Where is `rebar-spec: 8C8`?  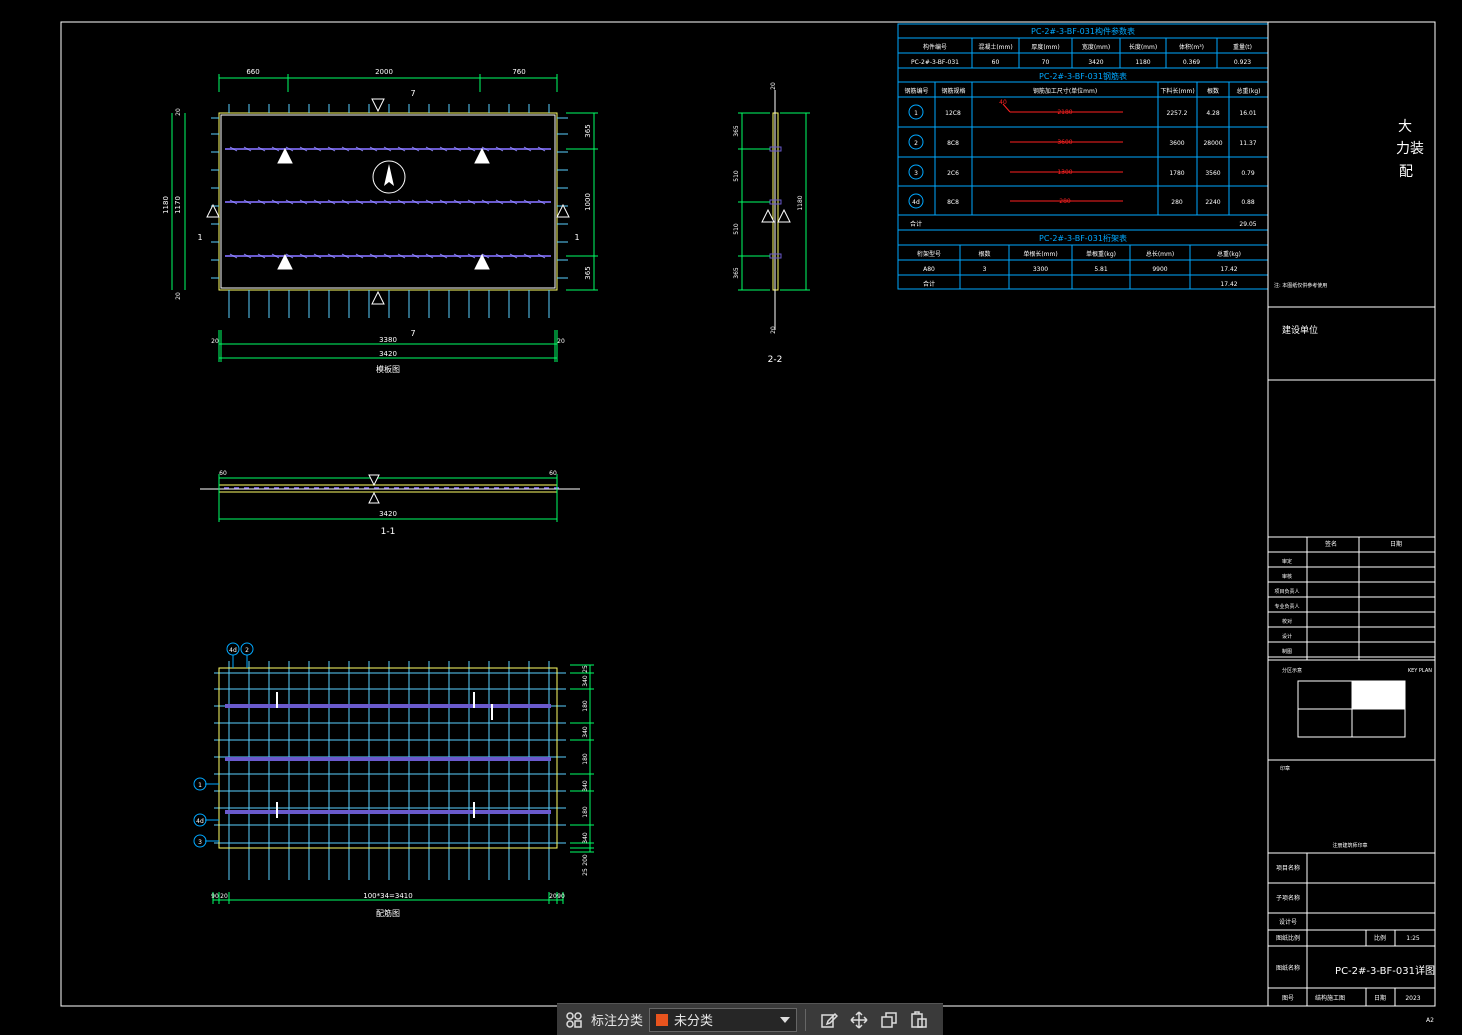 rebar-spec: 8C8 is located at coordinates (953, 202).